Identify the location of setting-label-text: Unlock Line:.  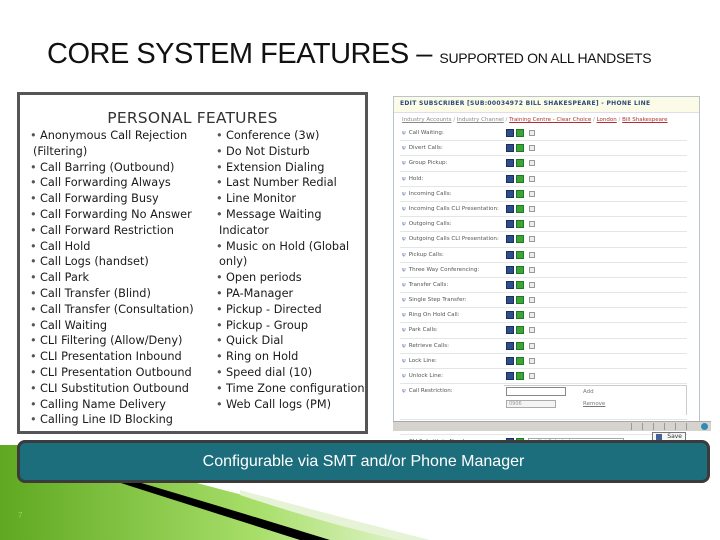
(425, 376).